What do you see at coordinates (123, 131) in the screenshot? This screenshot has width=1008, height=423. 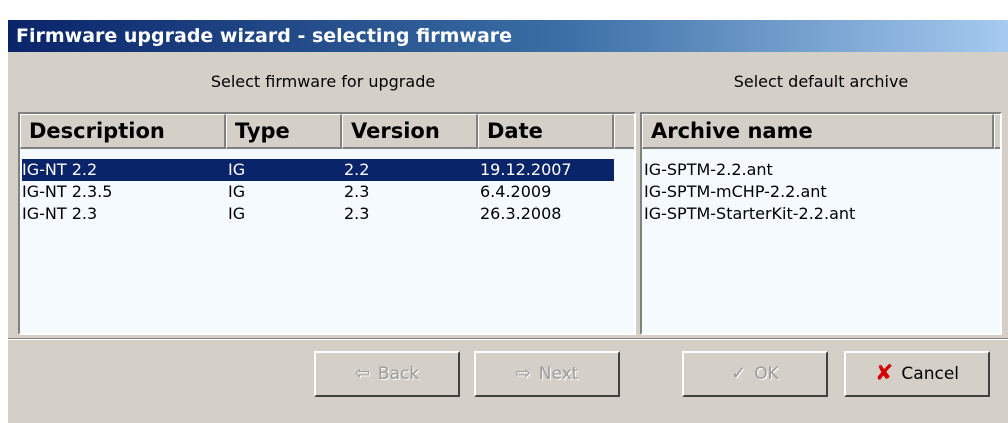 I see `column-header-description: Description` at bounding box center [123, 131].